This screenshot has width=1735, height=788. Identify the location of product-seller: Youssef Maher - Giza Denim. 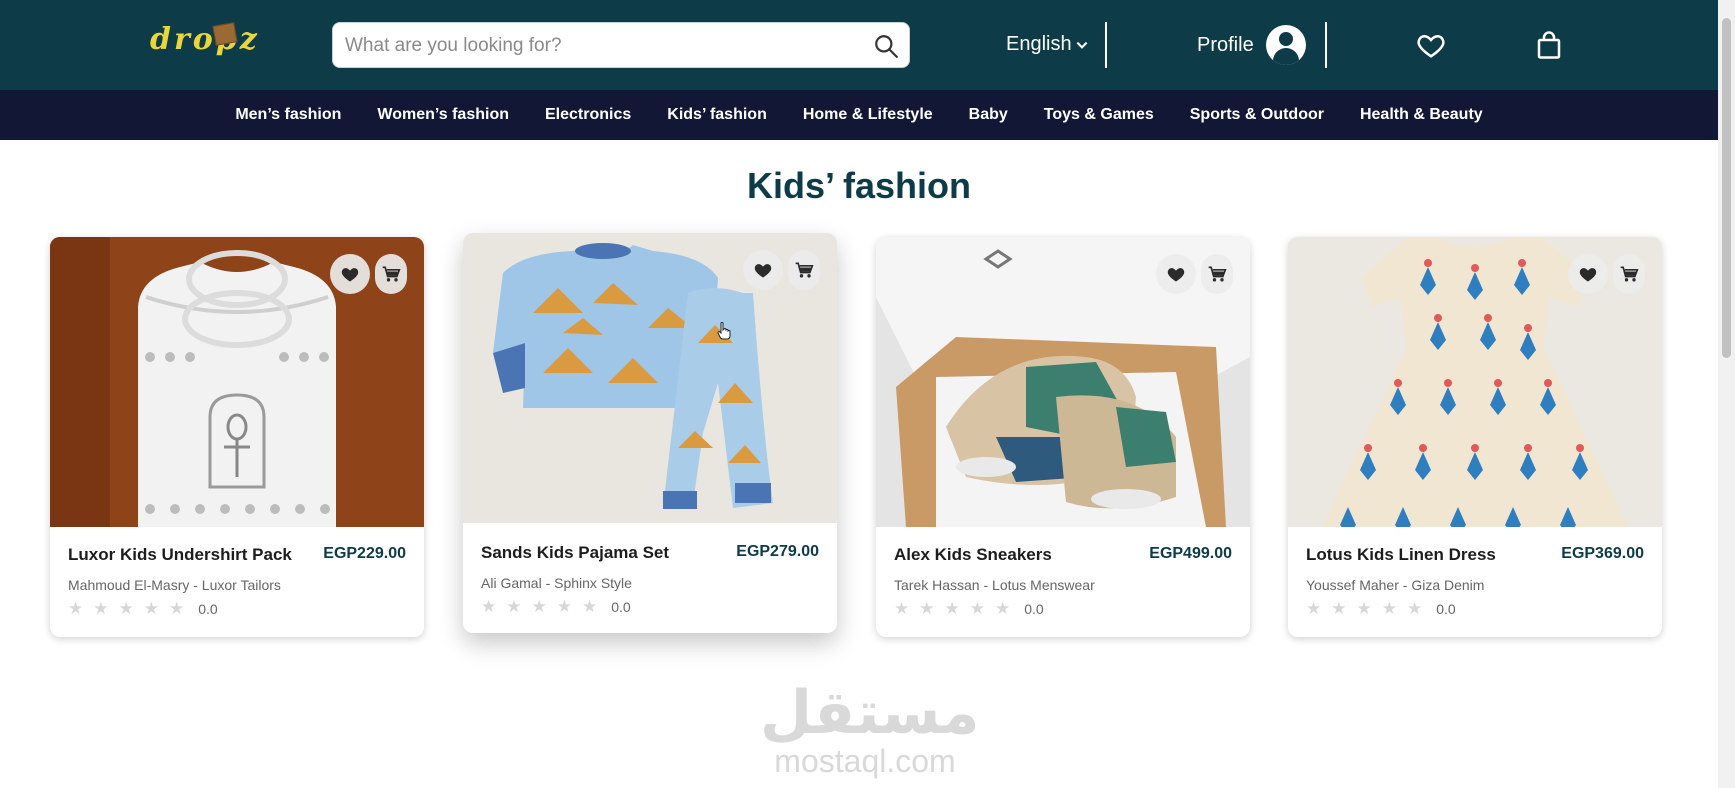
(1395, 585).